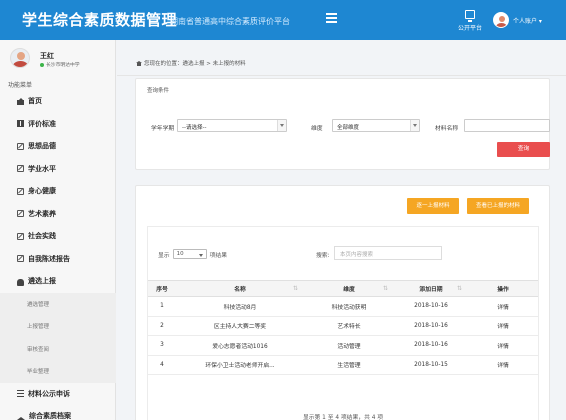 The width and height of the screenshot is (566, 420). Describe the element at coordinates (58, 236) in the screenshot. I see `sidebar-item-practice: 社会实践` at that location.